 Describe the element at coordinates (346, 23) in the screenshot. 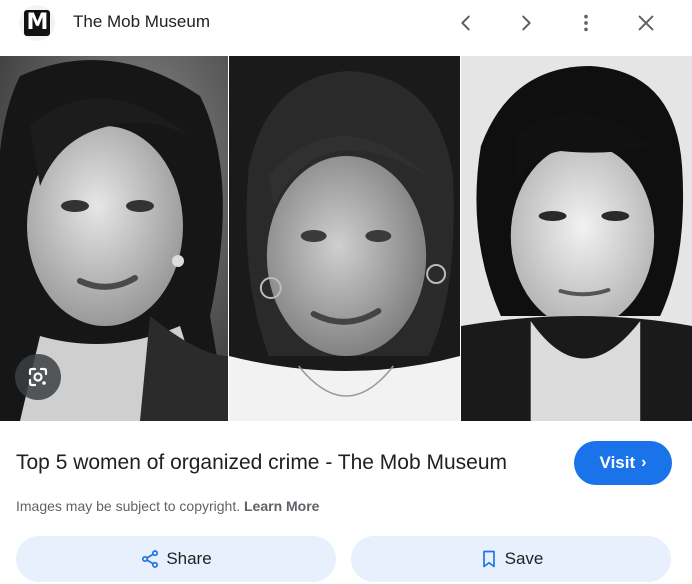

I see `viewer-header: M The Mob Museum` at that location.